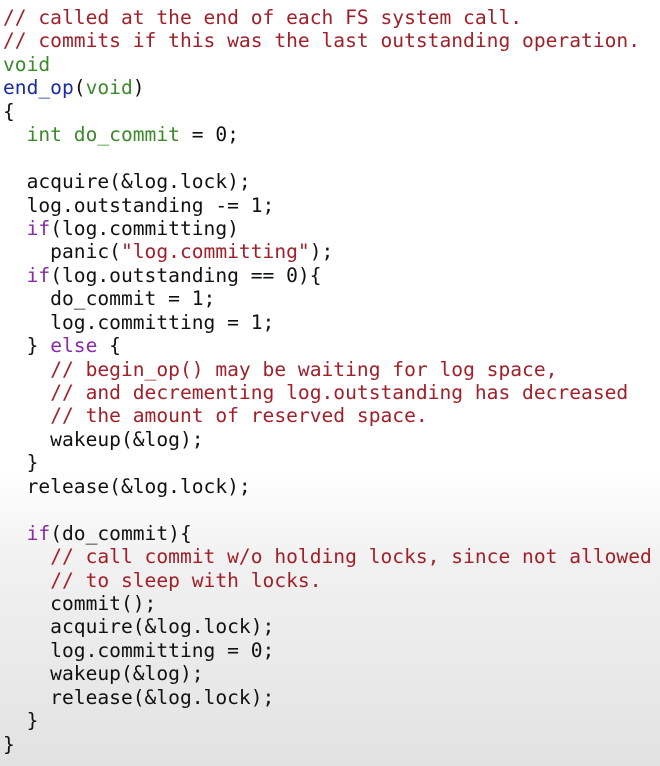  Describe the element at coordinates (144, 228) in the screenshot. I see `code-text: (log.committing)` at that location.